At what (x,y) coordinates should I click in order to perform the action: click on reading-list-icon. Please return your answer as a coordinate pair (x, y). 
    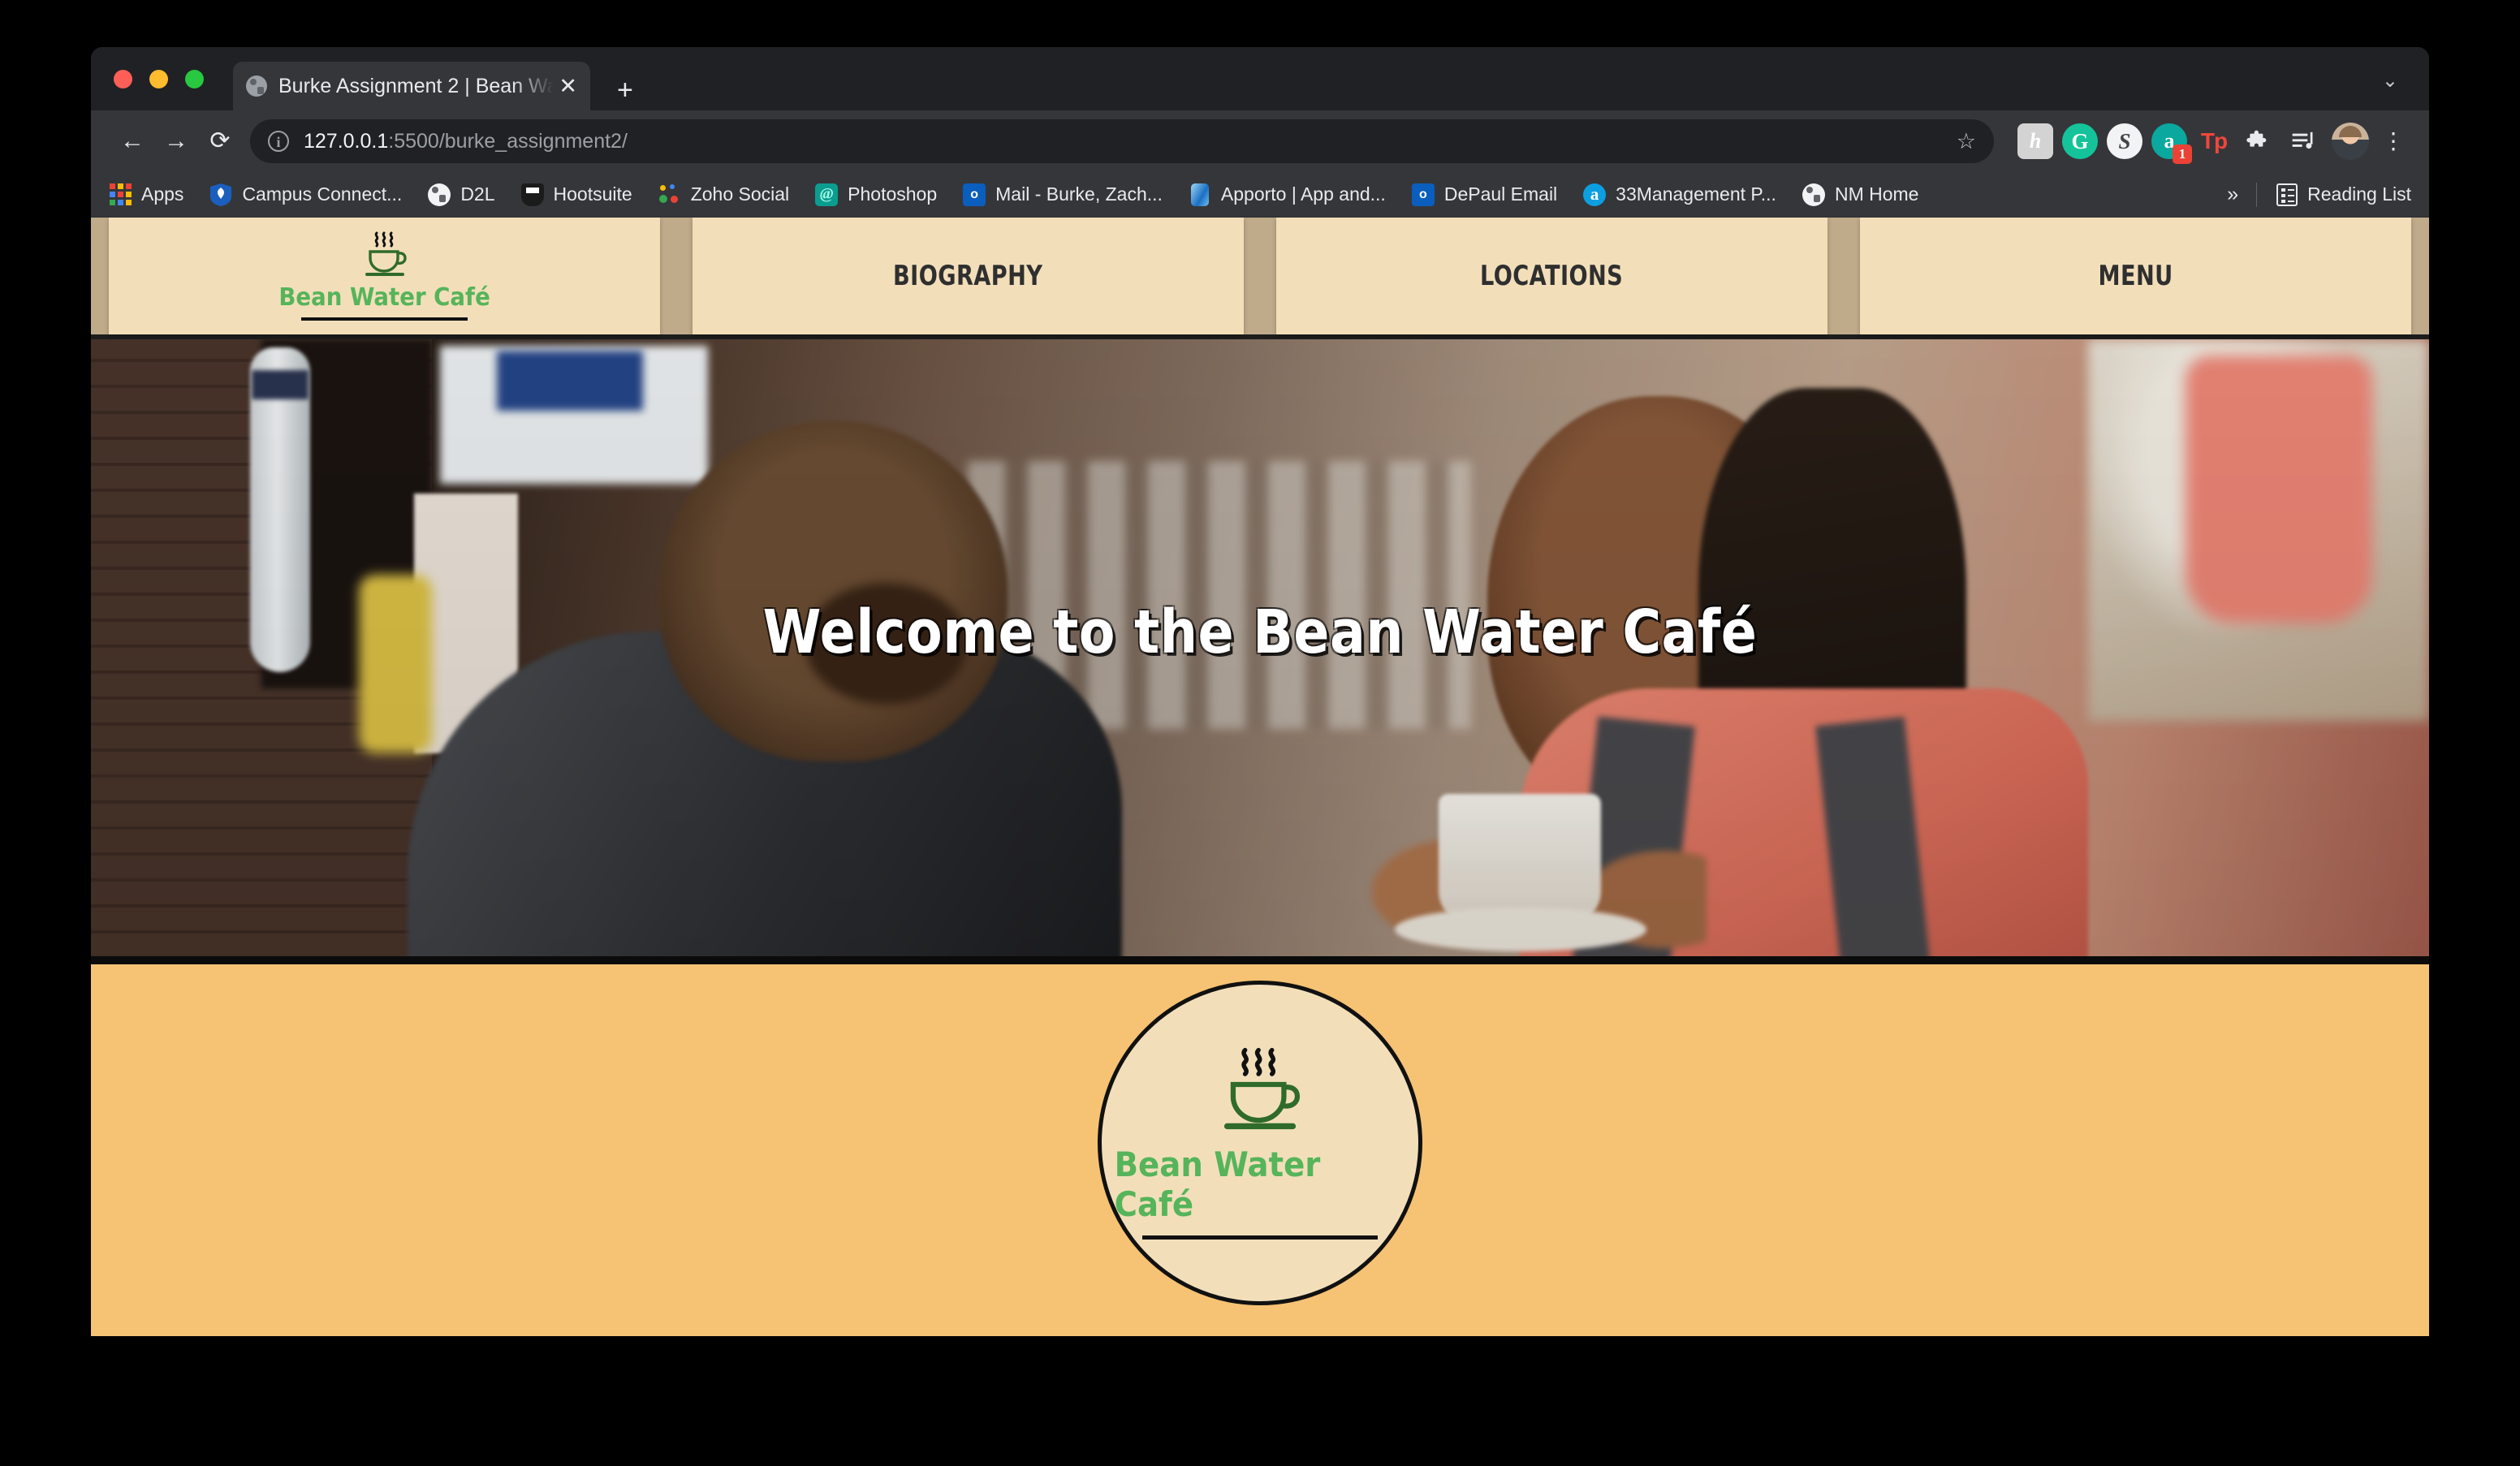
    Looking at the image, I should click on (2287, 194).